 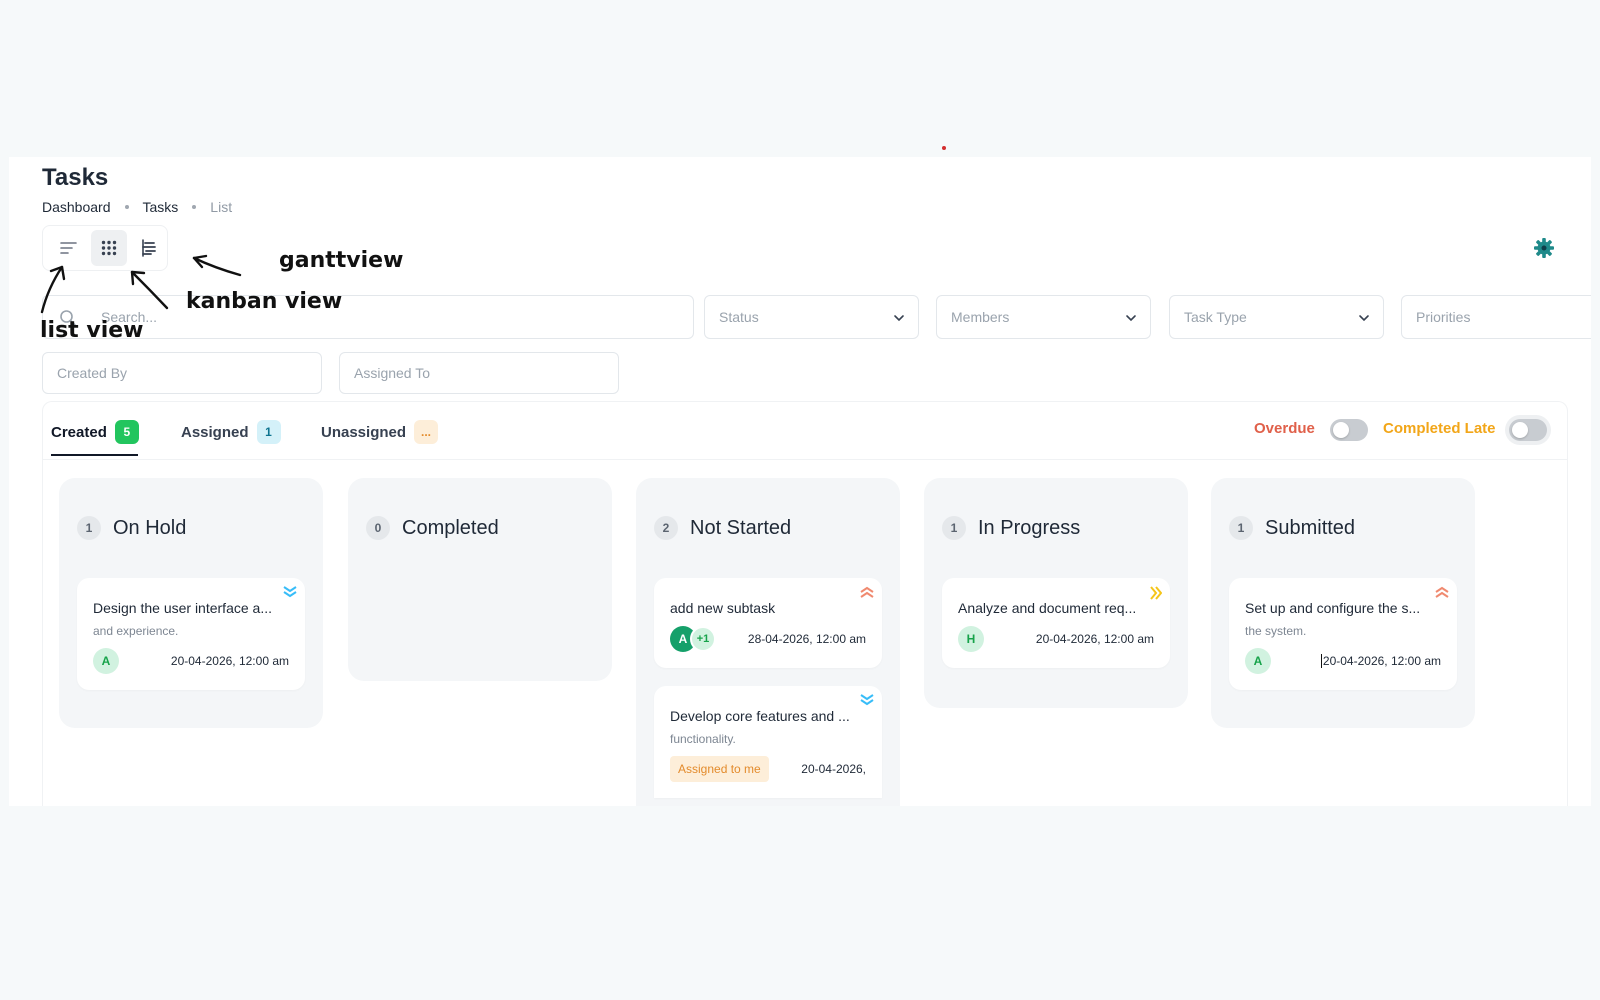 I want to click on annotation-arrows, so click(x=141, y=284).